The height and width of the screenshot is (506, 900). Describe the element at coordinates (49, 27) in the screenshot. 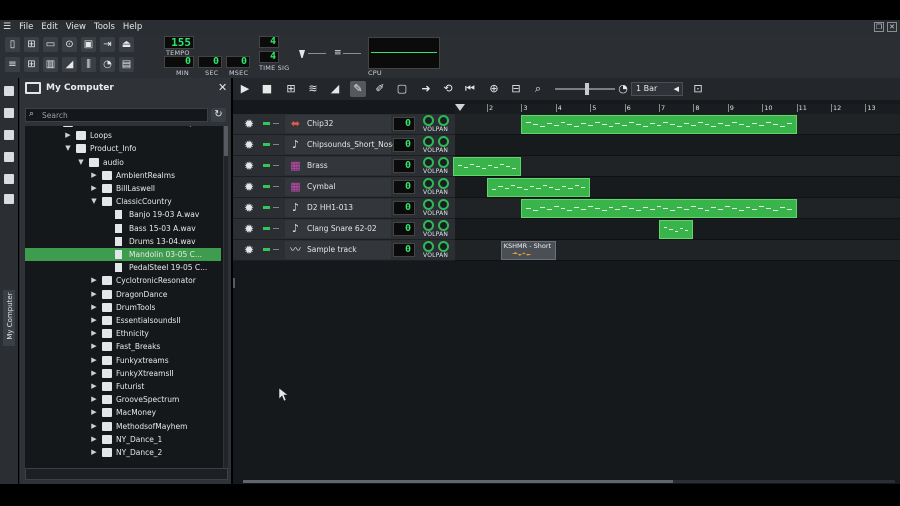

I see `menu-edit: Edit` at that location.